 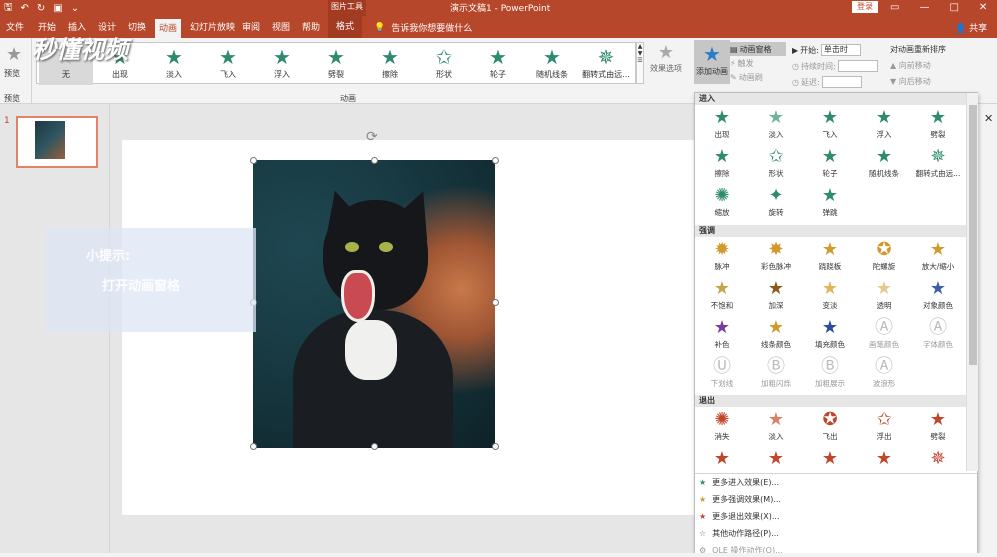 What do you see at coordinates (830, 165) in the screenshot?
I see `entrance-wheel: ★ 轮子` at bounding box center [830, 165].